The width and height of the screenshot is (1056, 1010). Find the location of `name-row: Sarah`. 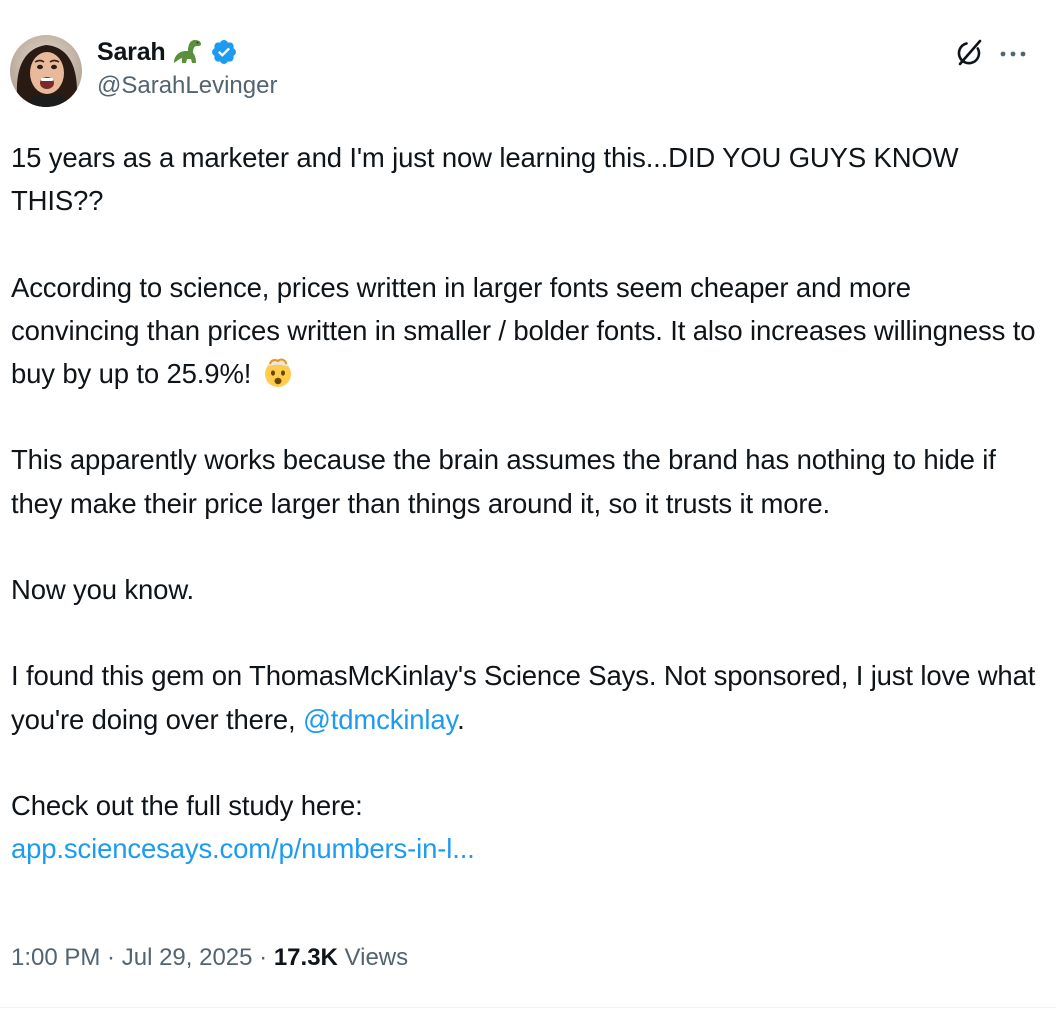

name-row: Sarah is located at coordinates (187, 52).